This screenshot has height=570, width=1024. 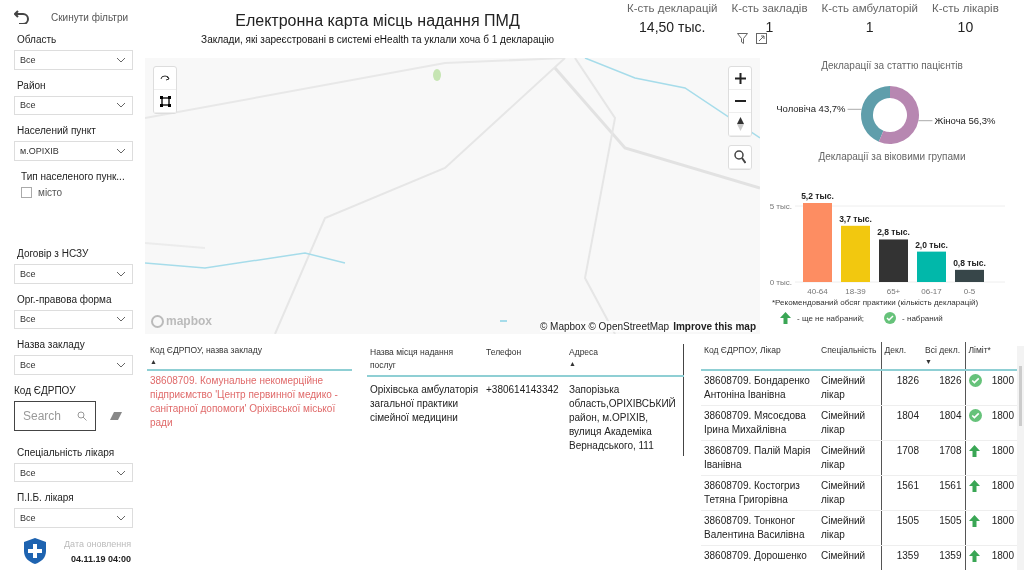 I want to click on filter-label: Договір з НСЗУ, so click(x=53, y=253).